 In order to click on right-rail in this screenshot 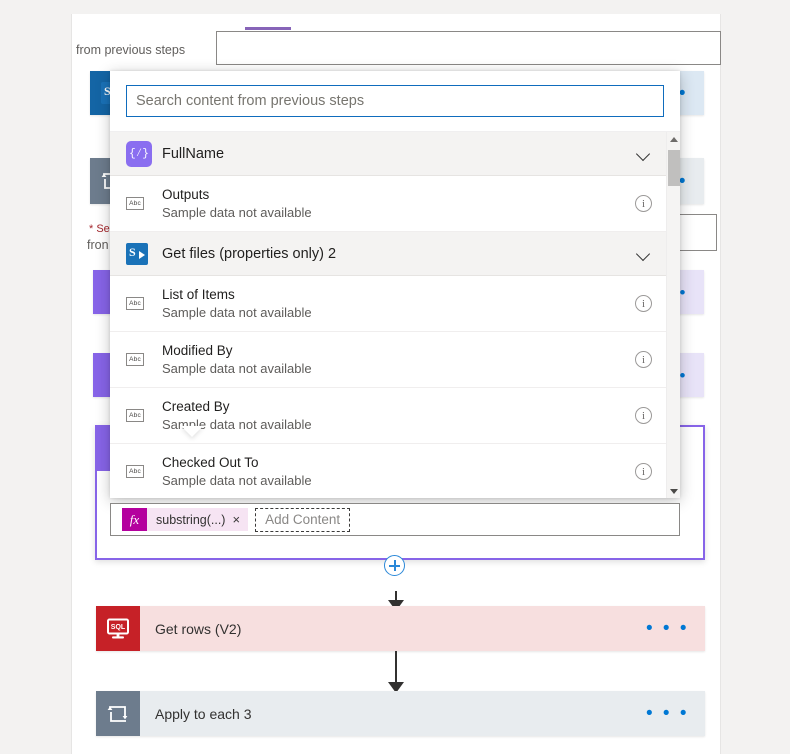, I will do `click(774, 377)`.